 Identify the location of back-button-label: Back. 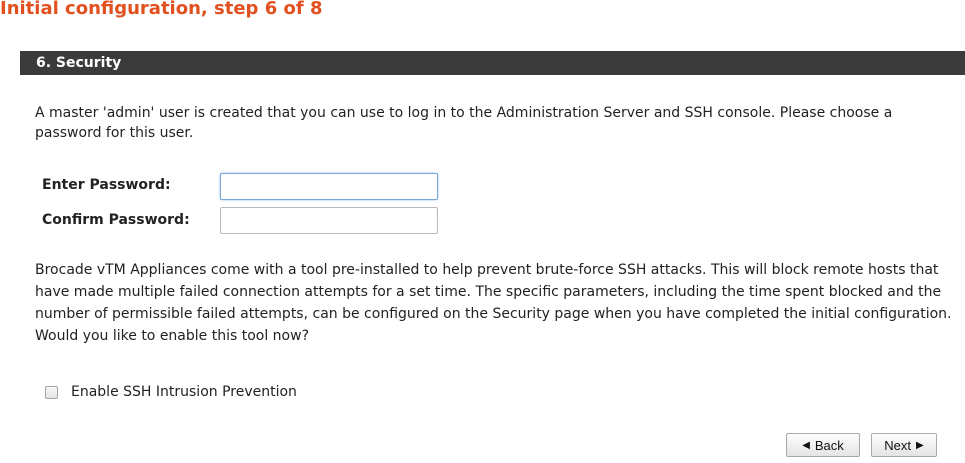
(829, 445).